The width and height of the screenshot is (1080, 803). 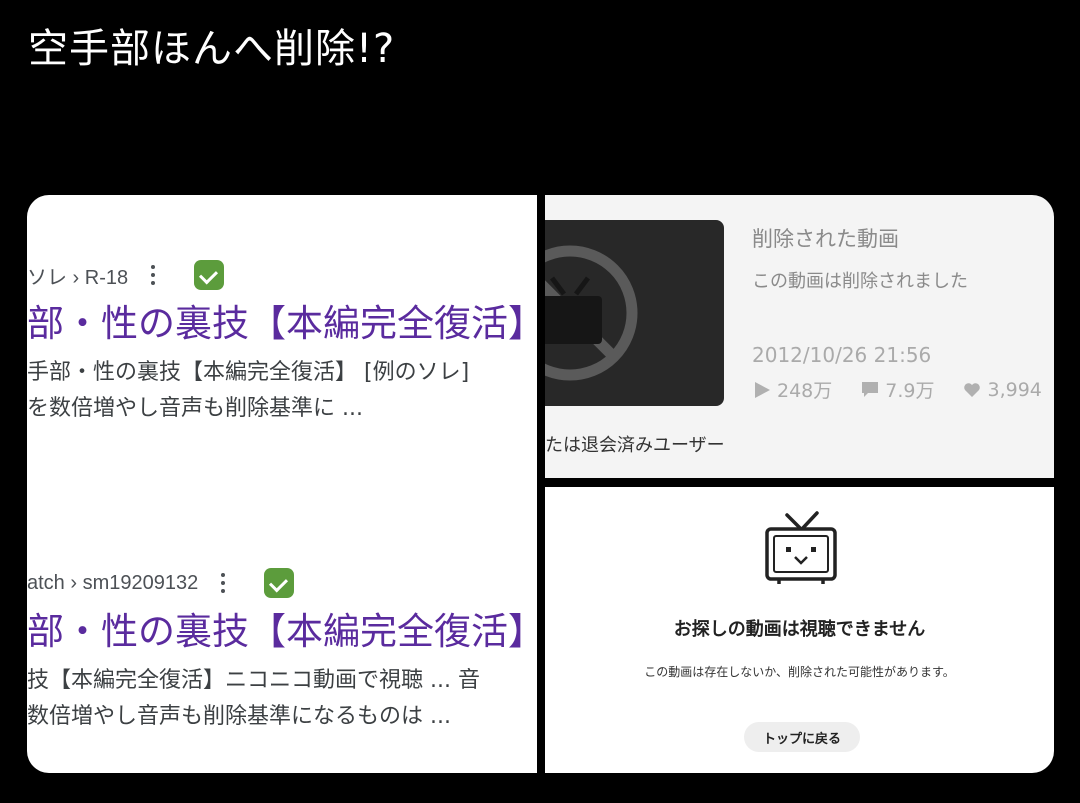 I want to click on view-count: 248万, so click(x=792, y=389).